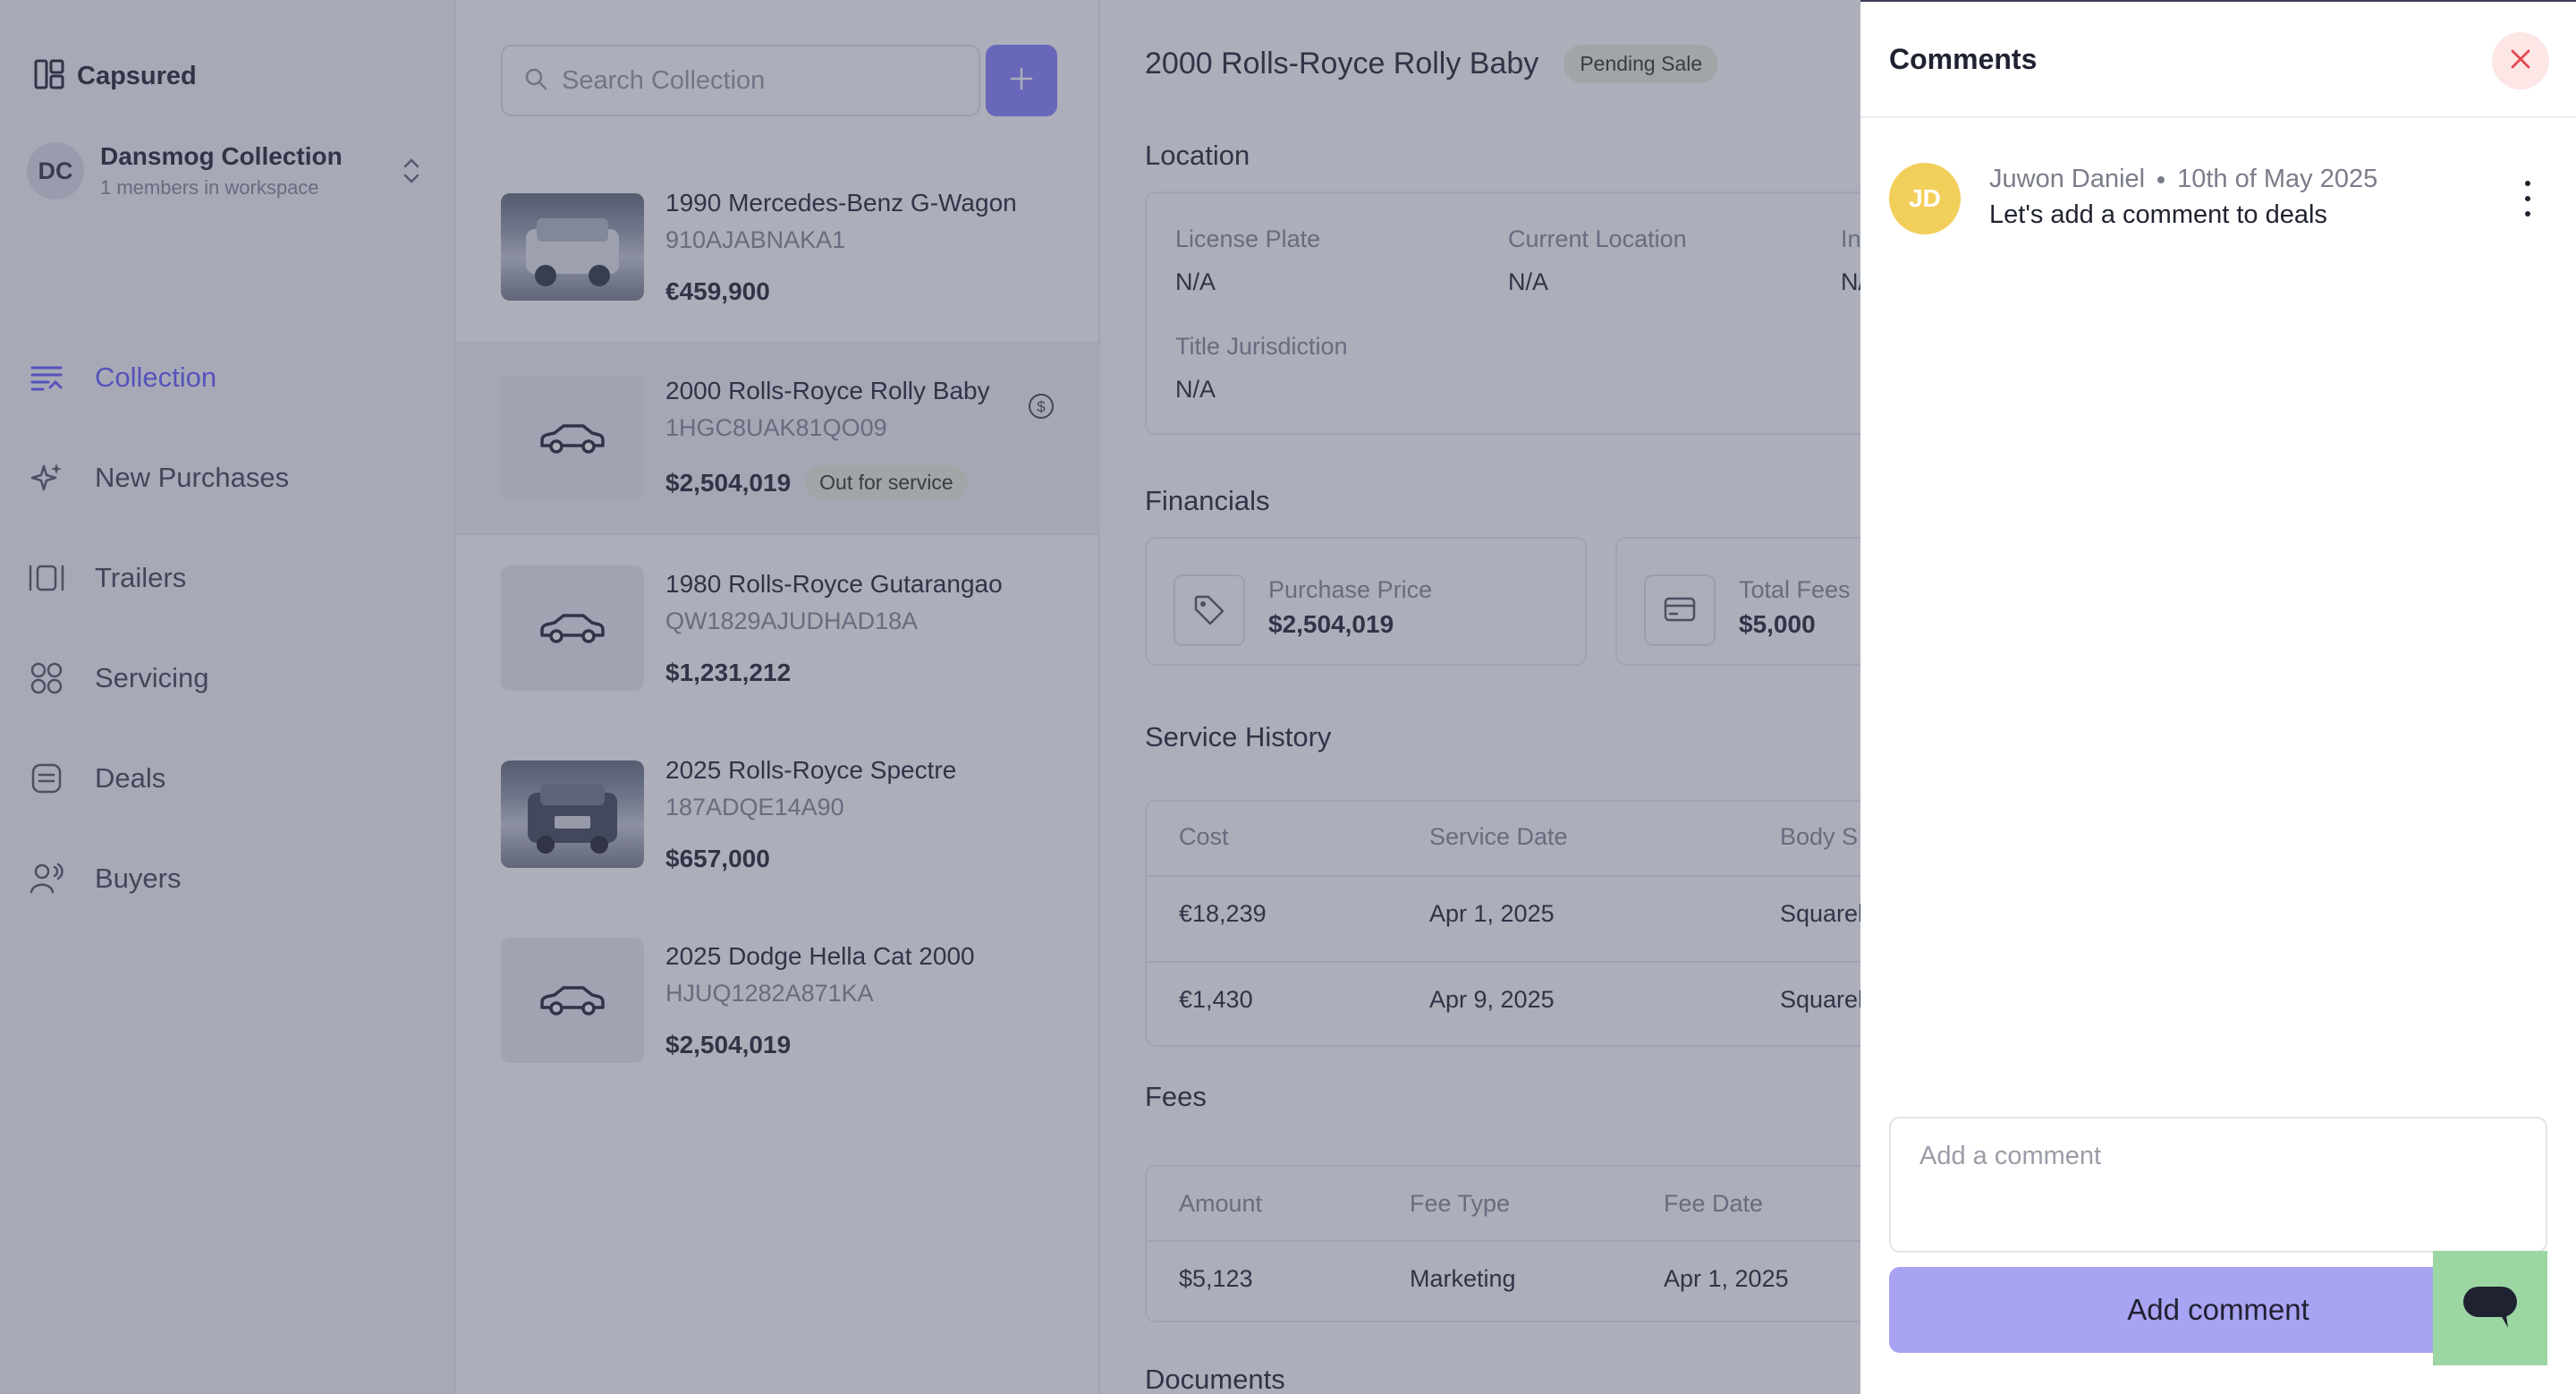  I want to click on comments-panel-header: Comments, so click(2218, 60).